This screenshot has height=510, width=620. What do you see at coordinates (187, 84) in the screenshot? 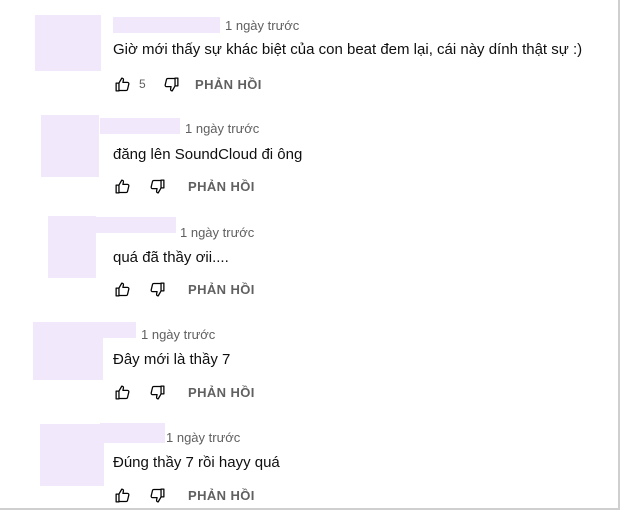
I see `comment-actions: 5 PHẢN HỒI` at bounding box center [187, 84].